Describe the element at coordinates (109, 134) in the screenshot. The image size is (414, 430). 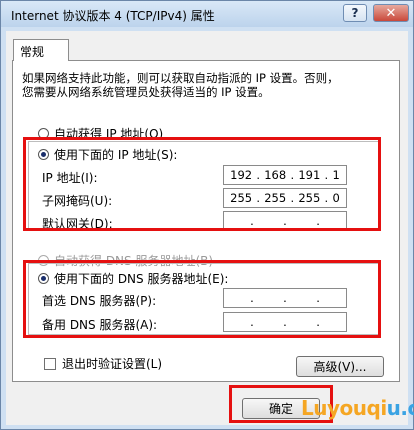
I see `auto-ip-label: 自动获得 IP 地址(O)` at that location.